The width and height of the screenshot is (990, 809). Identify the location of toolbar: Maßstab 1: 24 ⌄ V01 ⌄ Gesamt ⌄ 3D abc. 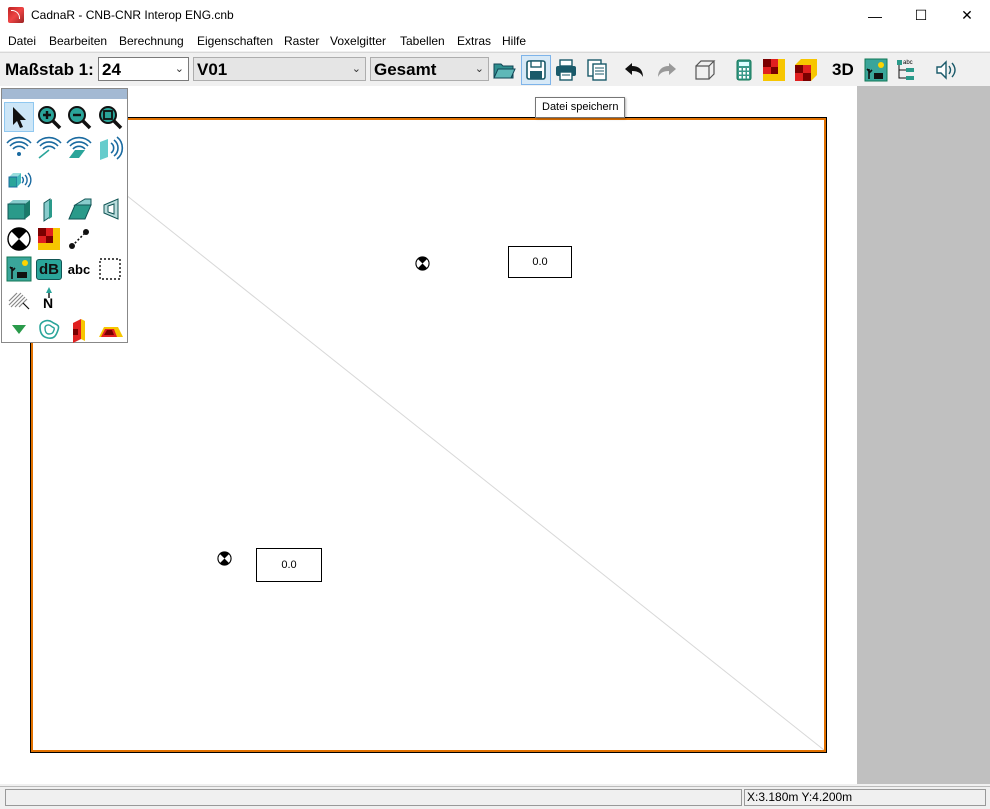
(495, 69).